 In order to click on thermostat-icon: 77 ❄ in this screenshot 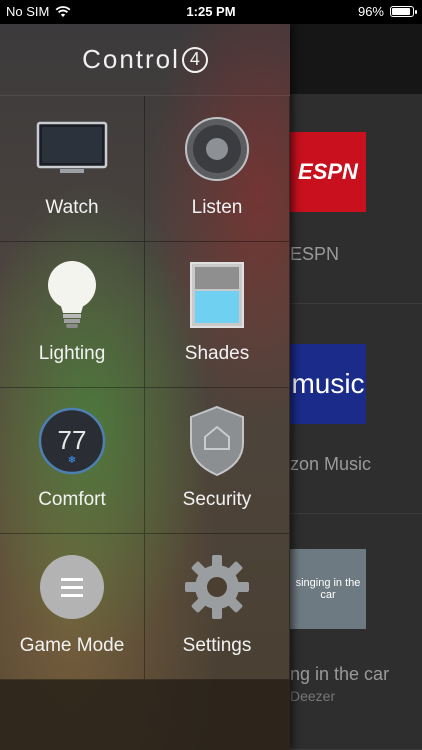, I will do `click(72, 441)`.